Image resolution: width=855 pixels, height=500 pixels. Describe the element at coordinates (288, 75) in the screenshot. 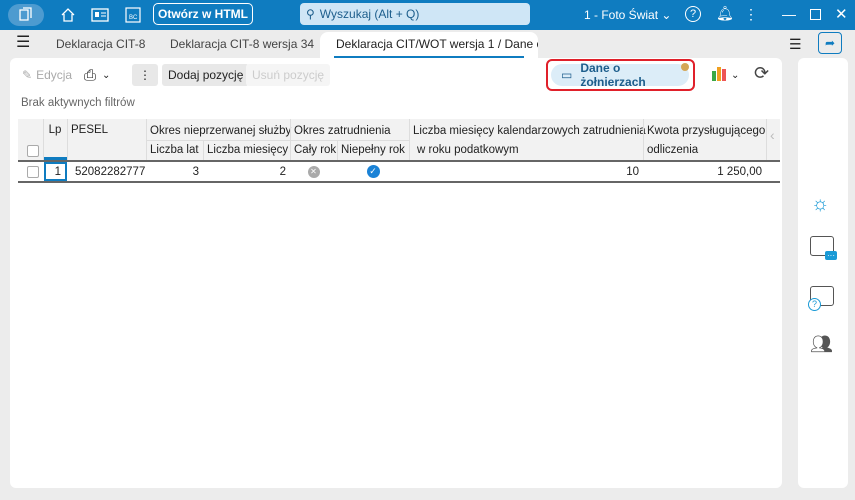

I see `remove-position-button: Usuń pozycję` at that location.